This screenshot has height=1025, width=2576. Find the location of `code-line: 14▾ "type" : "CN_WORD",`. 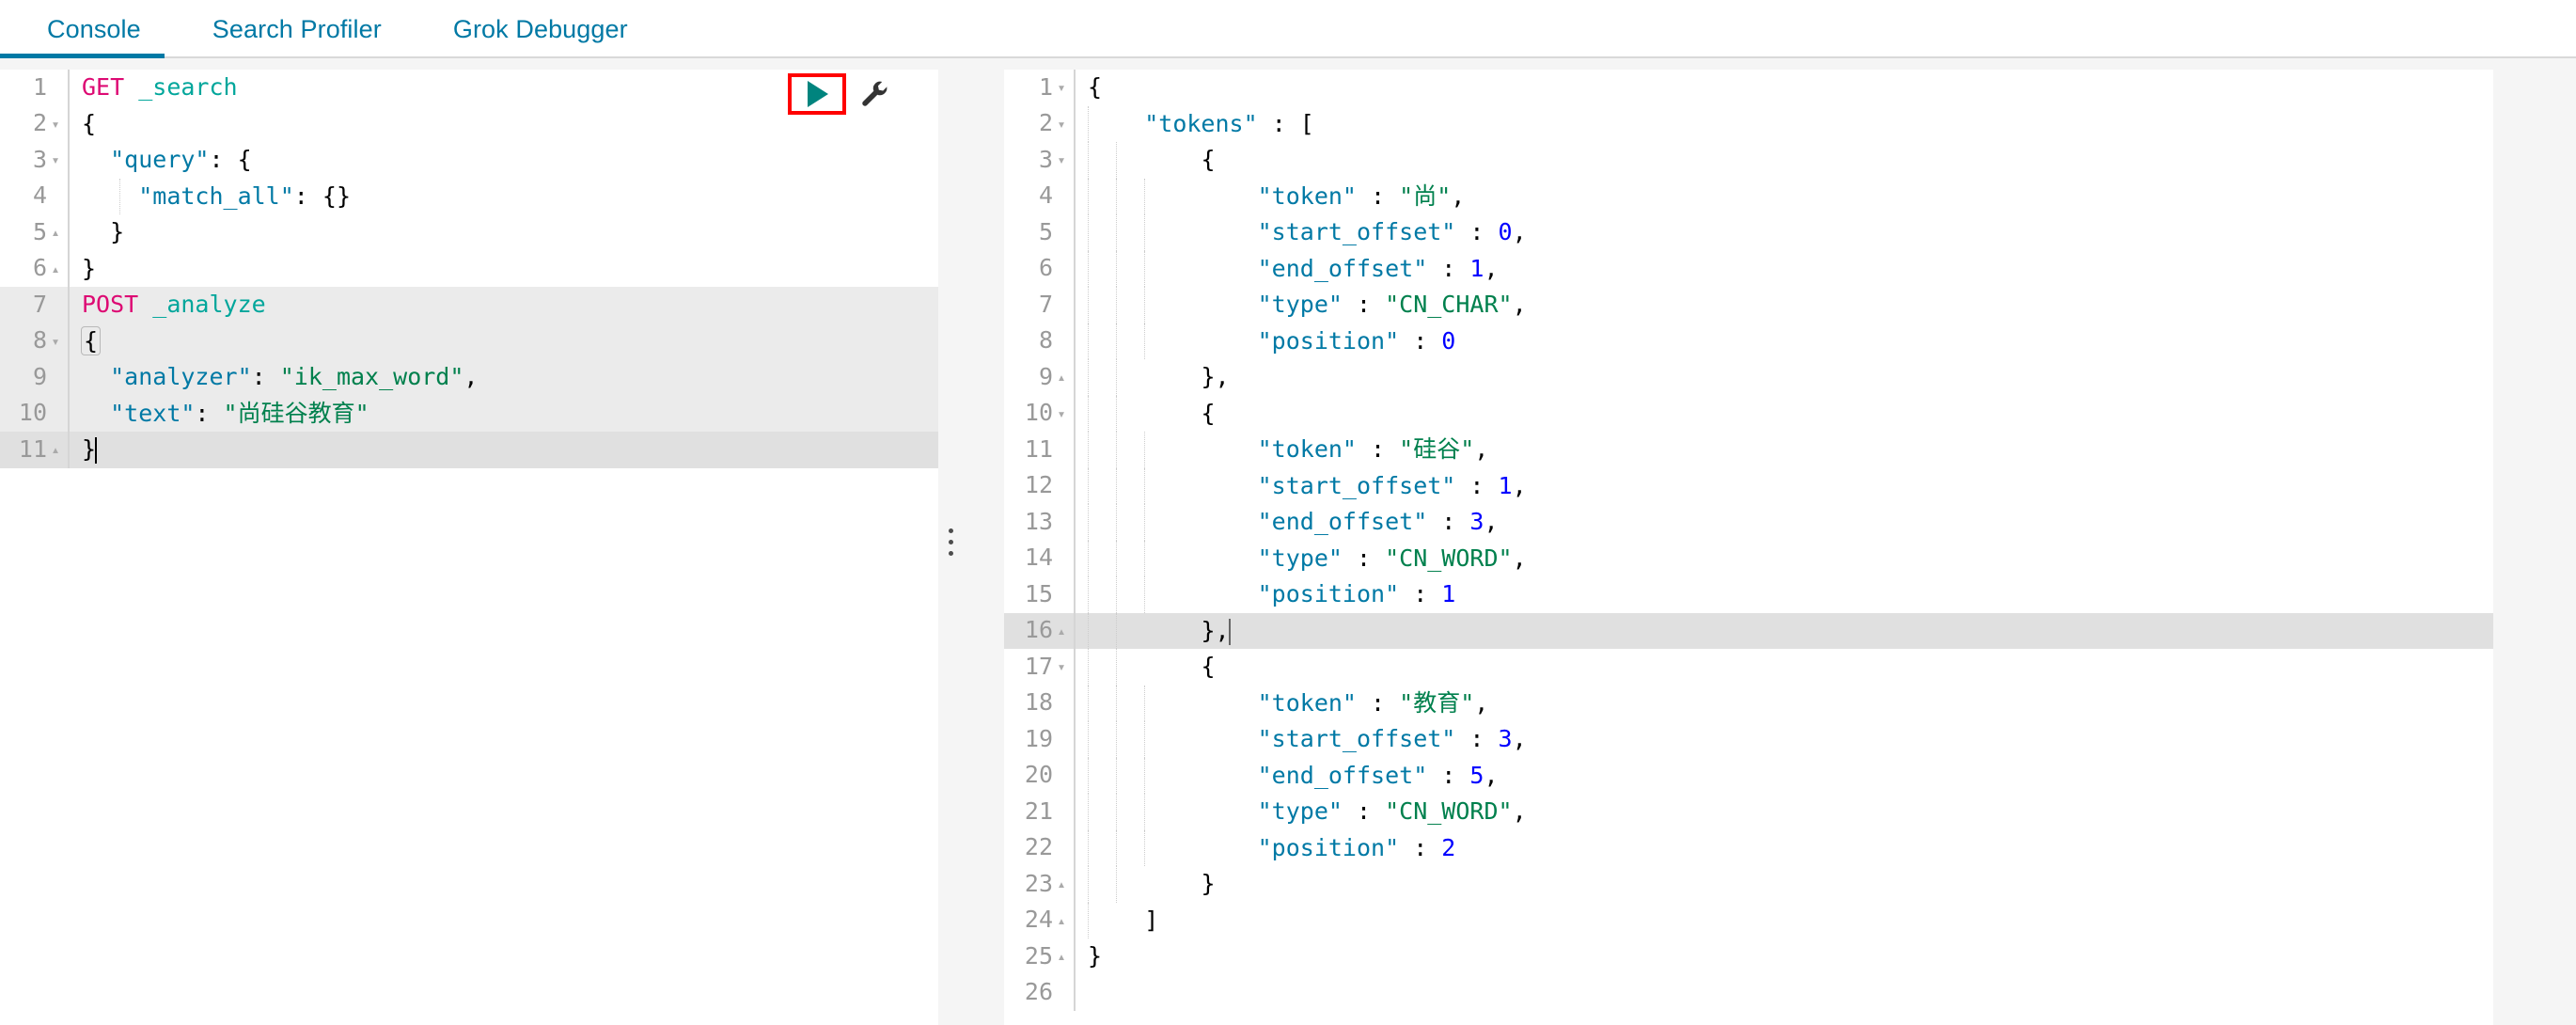

code-line: 14▾ "type" : "CN_WORD", is located at coordinates (1749, 558).